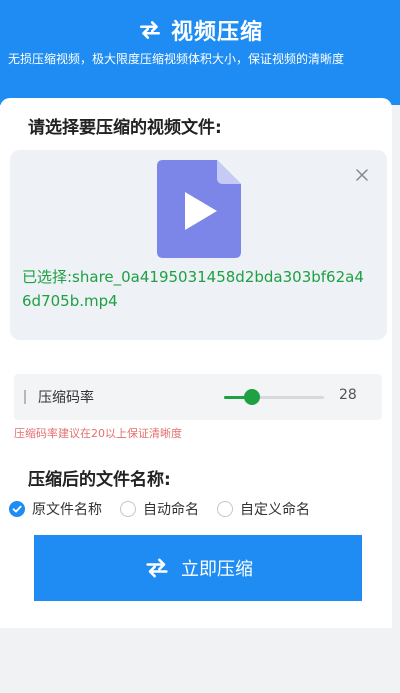 This screenshot has height=693, width=400. I want to click on compress-now-button: 立即压缩, so click(198, 568).